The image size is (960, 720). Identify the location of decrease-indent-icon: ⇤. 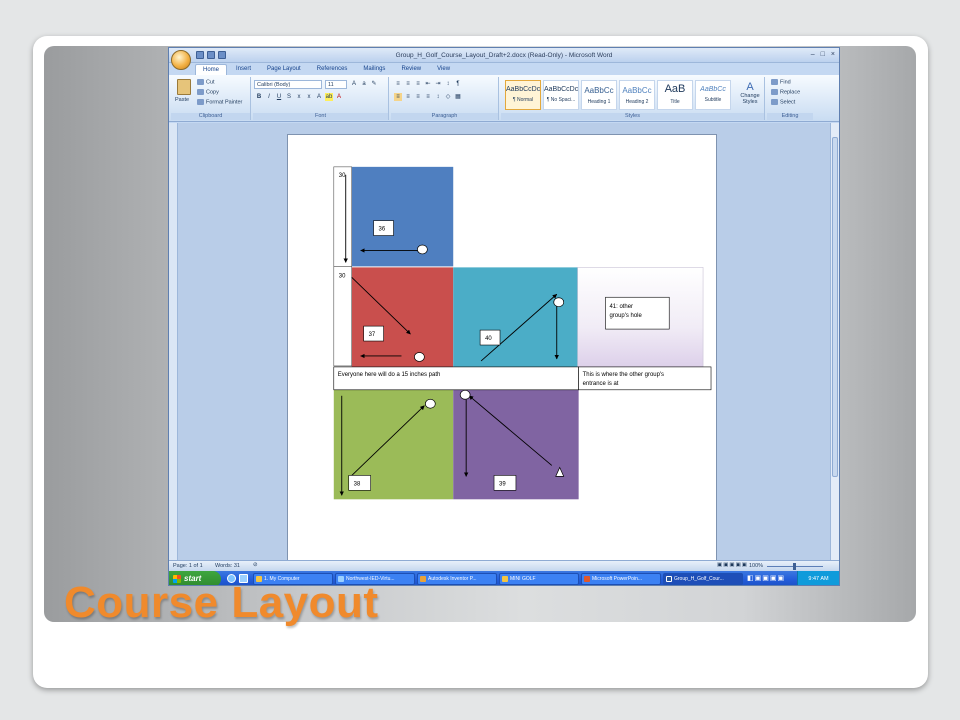
(428, 84).